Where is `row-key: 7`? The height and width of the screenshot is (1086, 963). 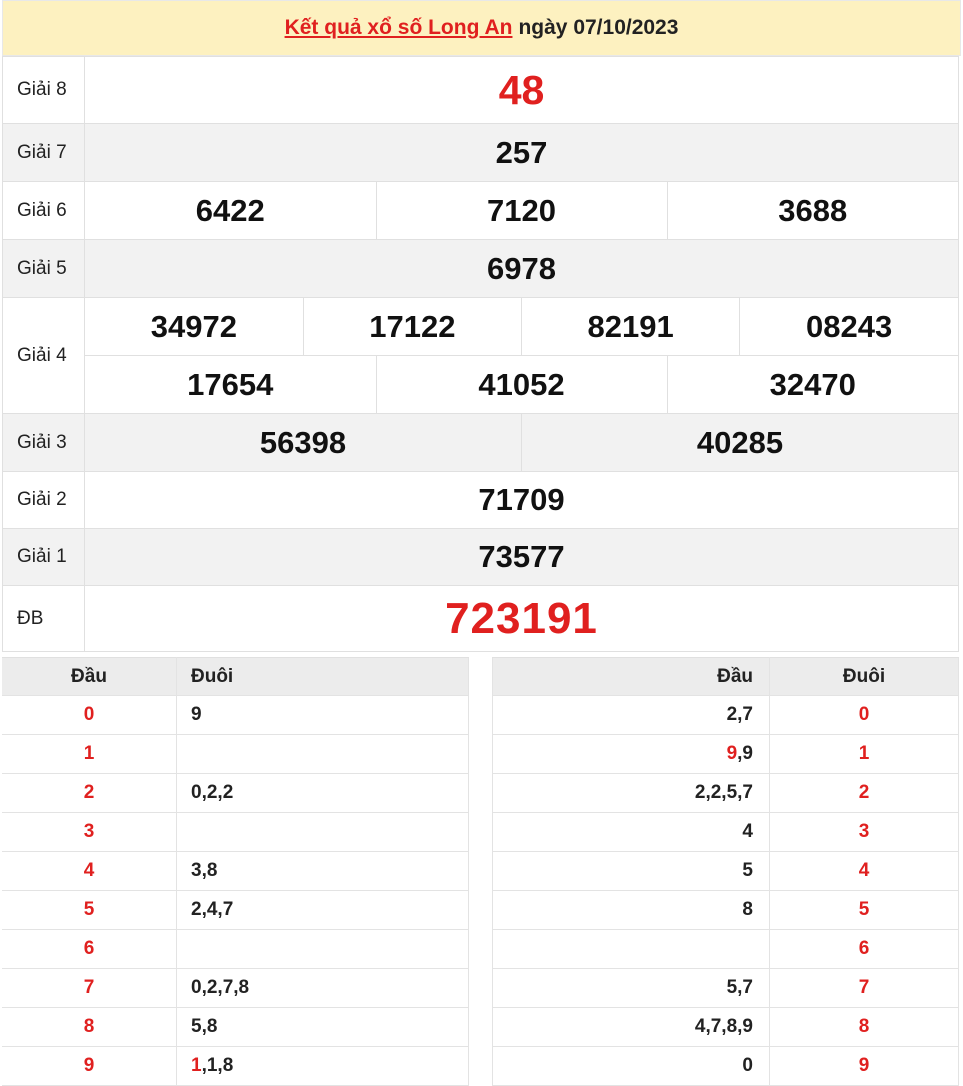
row-key: 7 is located at coordinates (89, 988).